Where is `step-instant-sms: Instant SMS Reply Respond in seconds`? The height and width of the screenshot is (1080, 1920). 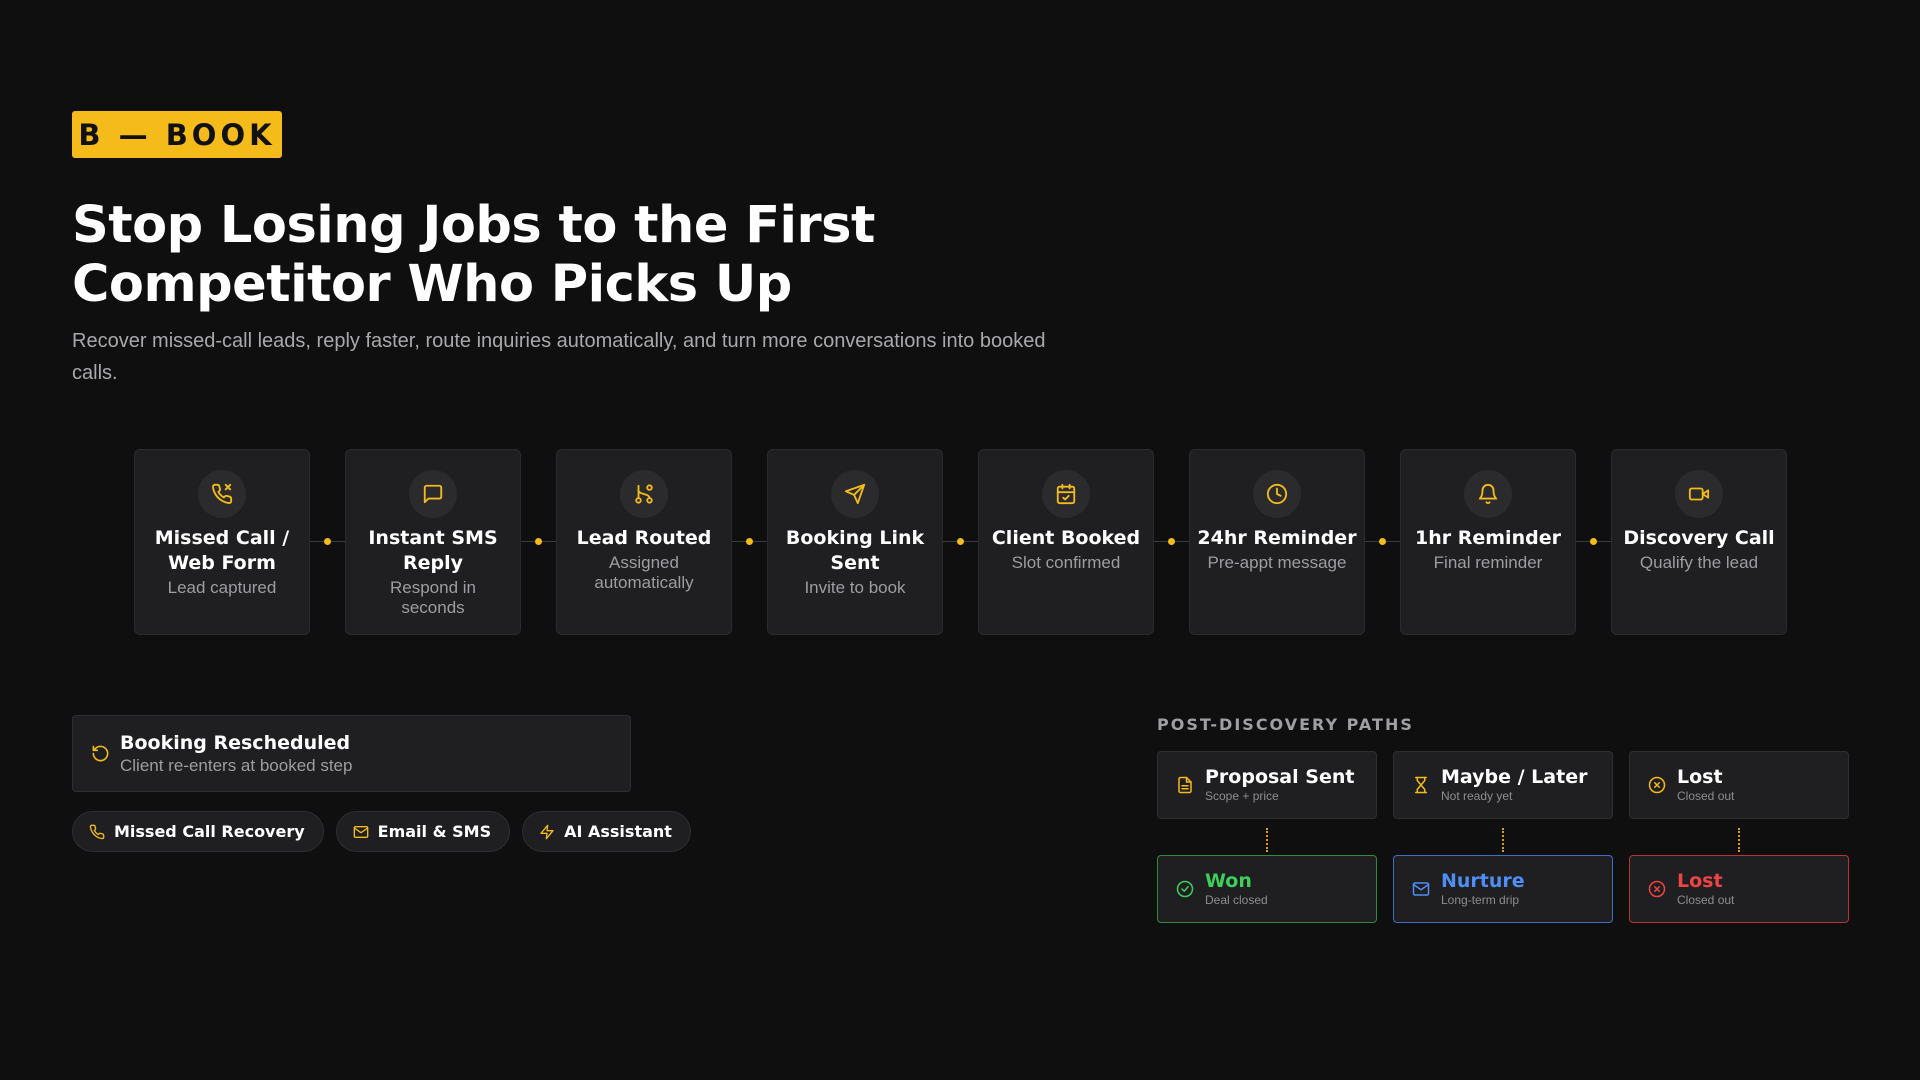 step-instant-sms: Instant SMS Reply Respond in seconds is located at coordinates (433, 542).